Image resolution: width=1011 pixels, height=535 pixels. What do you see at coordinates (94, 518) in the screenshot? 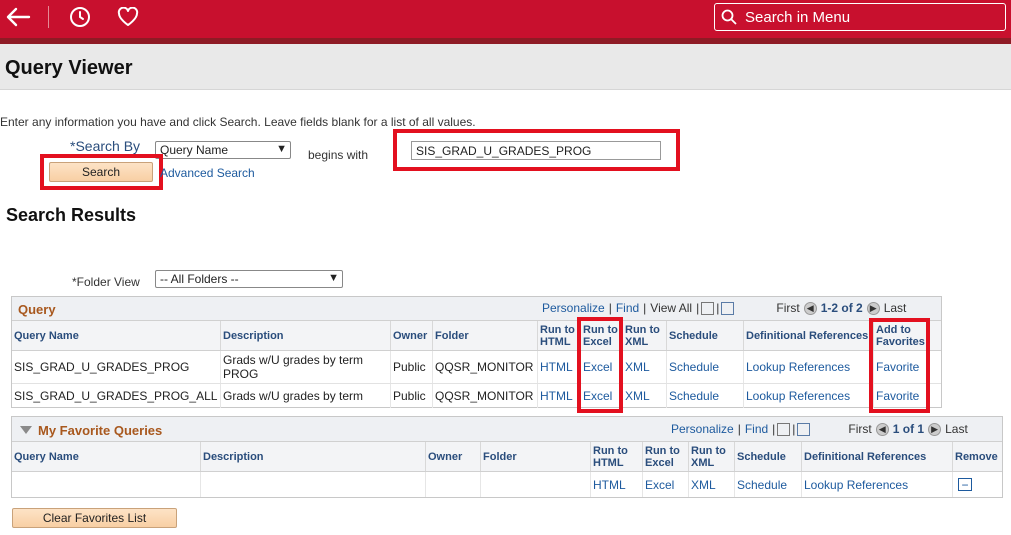
I see `clear-favorites-button: Clear Favorites List` at bounding box center [94, 518].